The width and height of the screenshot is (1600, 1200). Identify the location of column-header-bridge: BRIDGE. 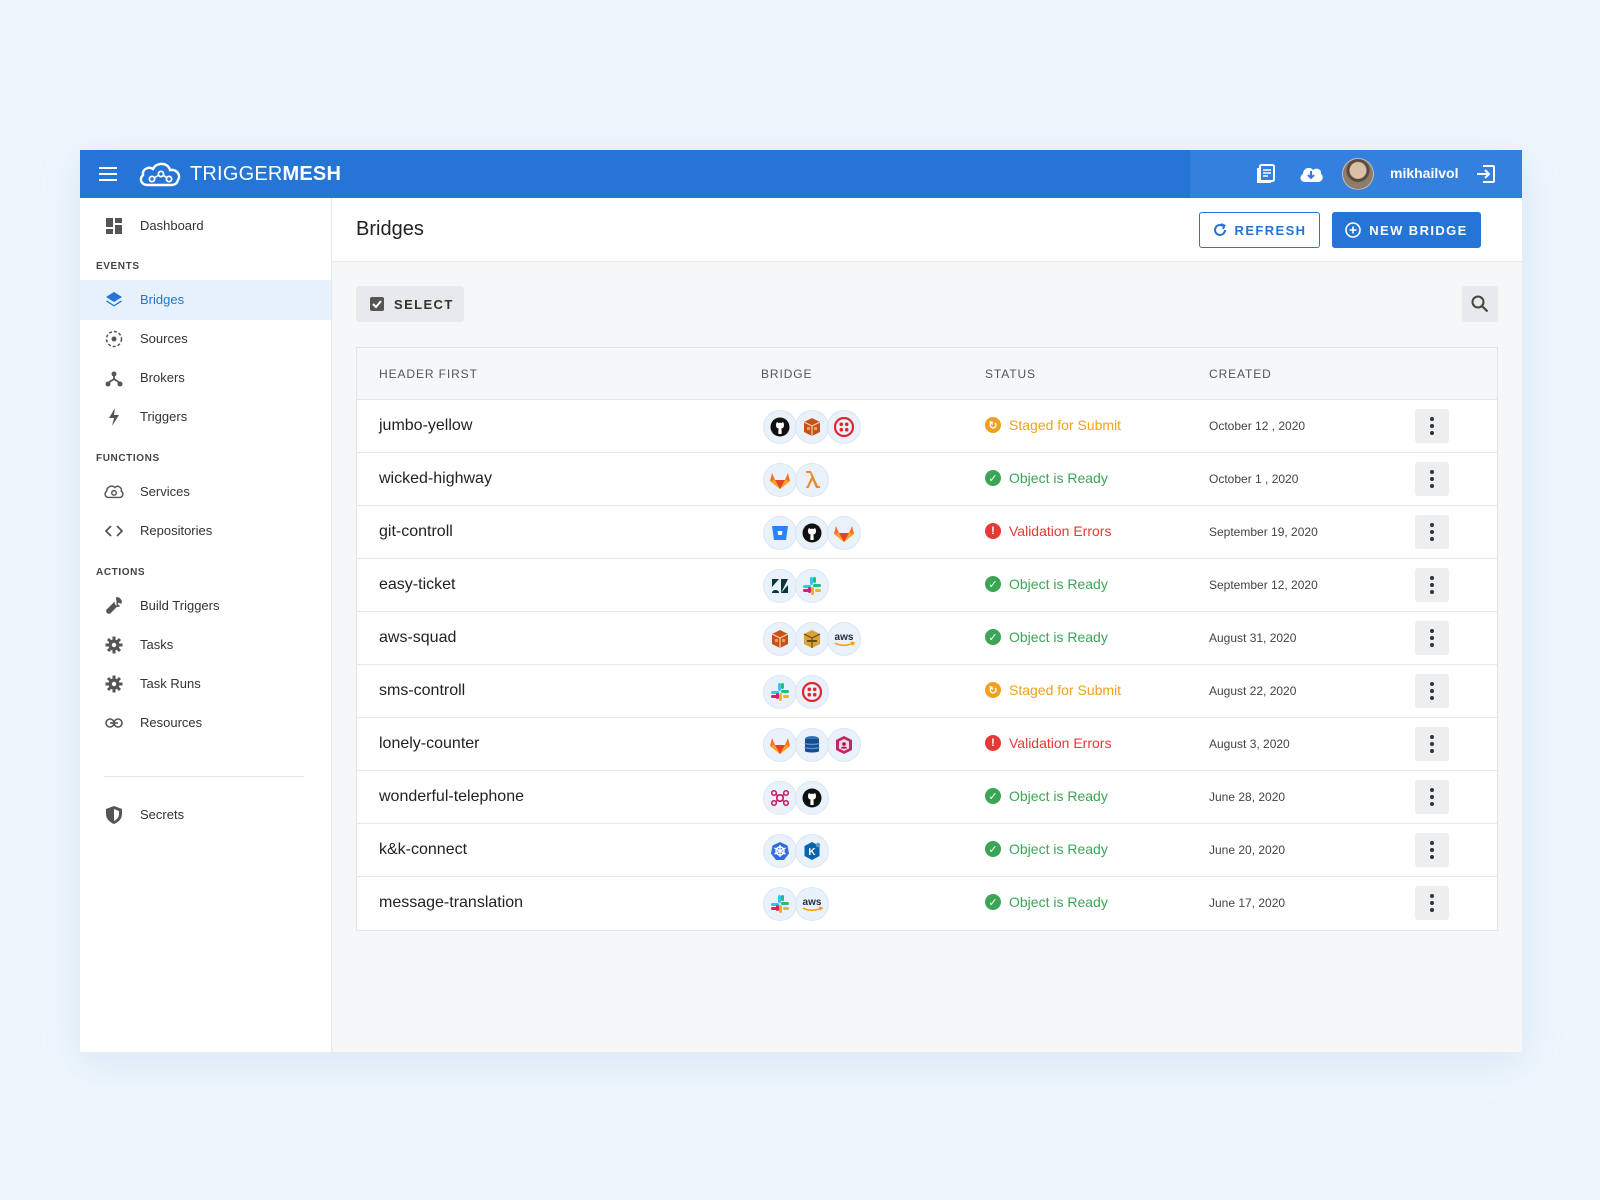
(786, 374).